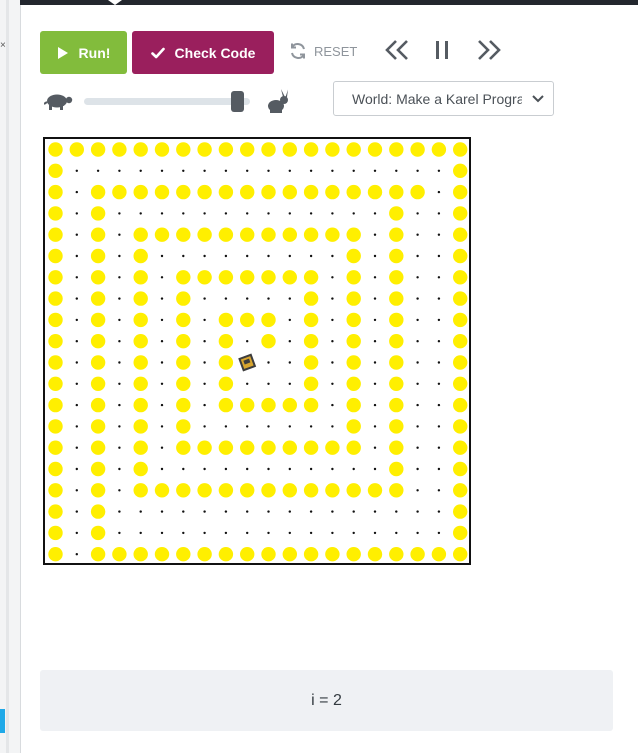 Image resolution: width=638 pixels, height=753 pixels. What do you see at coordinates (94, 52) in the screenshot?
I see `run-label: Run!` at bounding box center [94, 52].